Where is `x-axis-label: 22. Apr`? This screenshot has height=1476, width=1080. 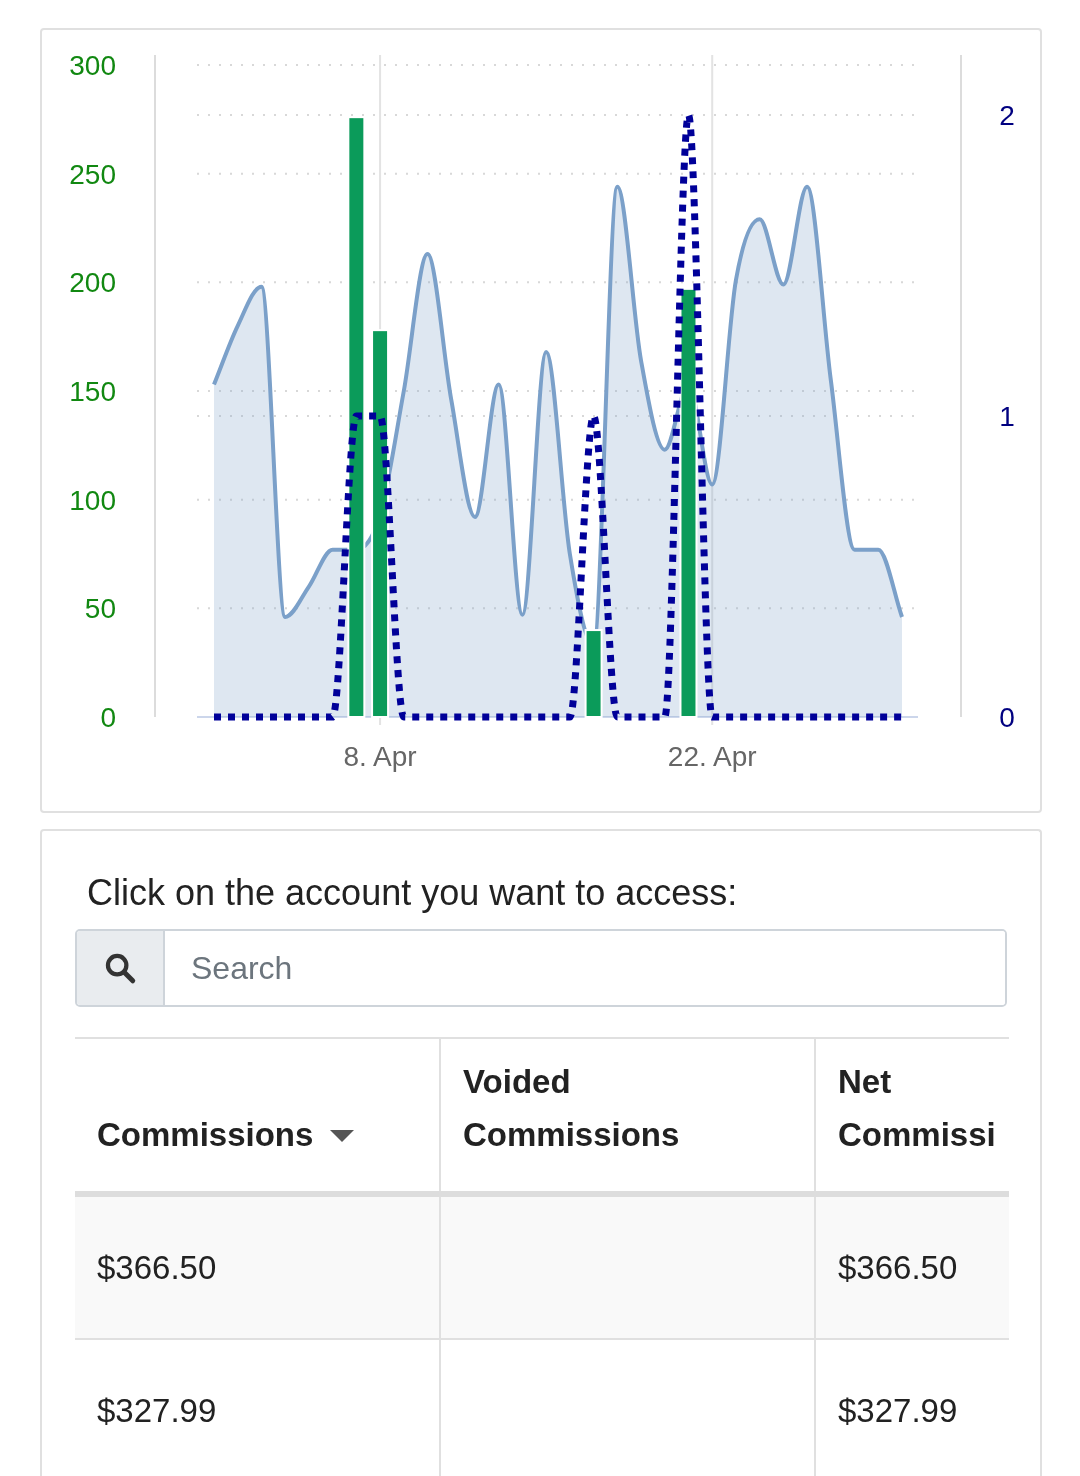
x-axis-label: 22. Apr is located at coordinates (712, 756).